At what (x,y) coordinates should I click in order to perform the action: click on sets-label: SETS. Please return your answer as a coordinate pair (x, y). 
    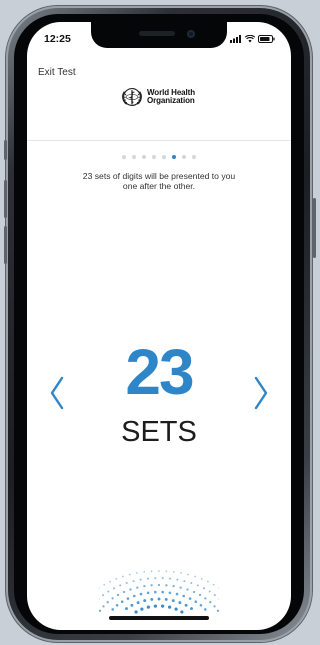
    Looking at the image, I should click on (159, 432).